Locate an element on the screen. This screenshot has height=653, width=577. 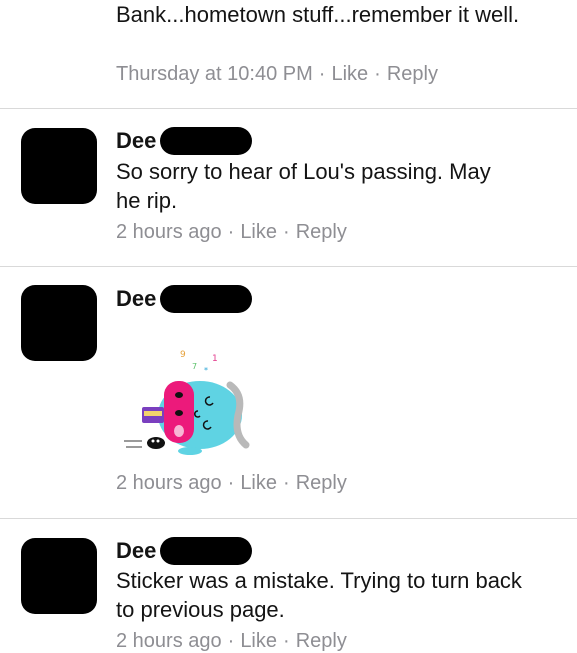
svg-text: 9 is located at coordinates (183, 355).